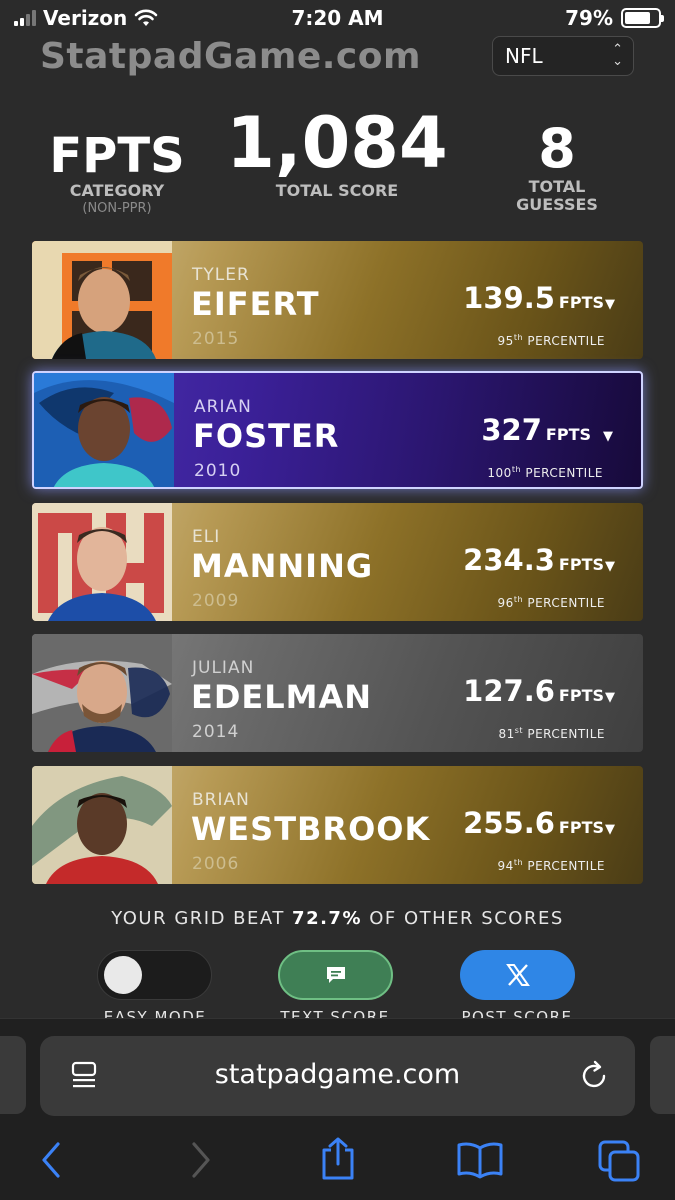 The image size is (675, 1200). I want to click on chevron-updown-icon: ⌃ ⌄, so click(617, 55).